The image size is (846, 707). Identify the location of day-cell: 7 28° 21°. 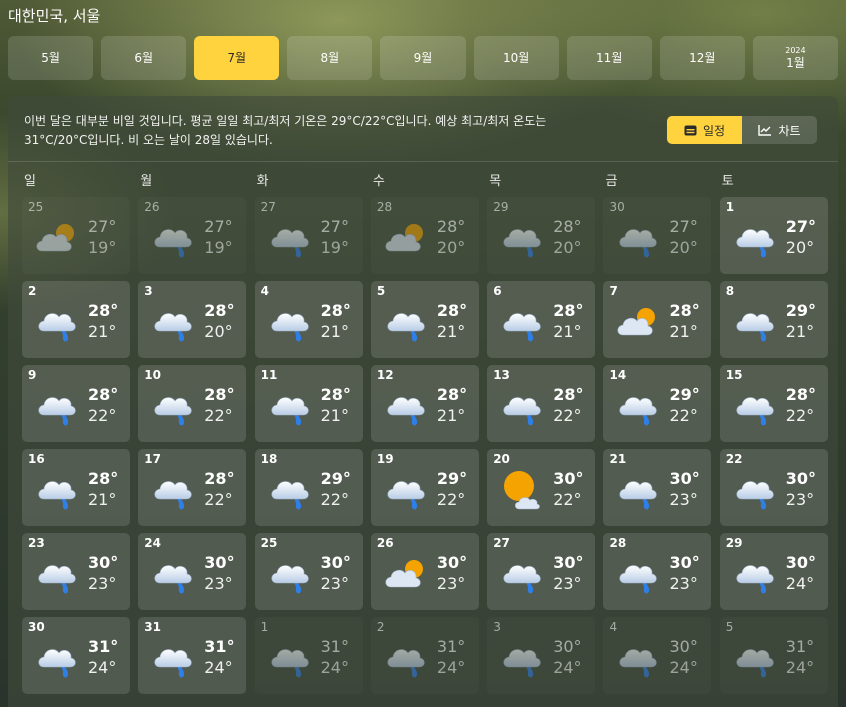
(657, 319).